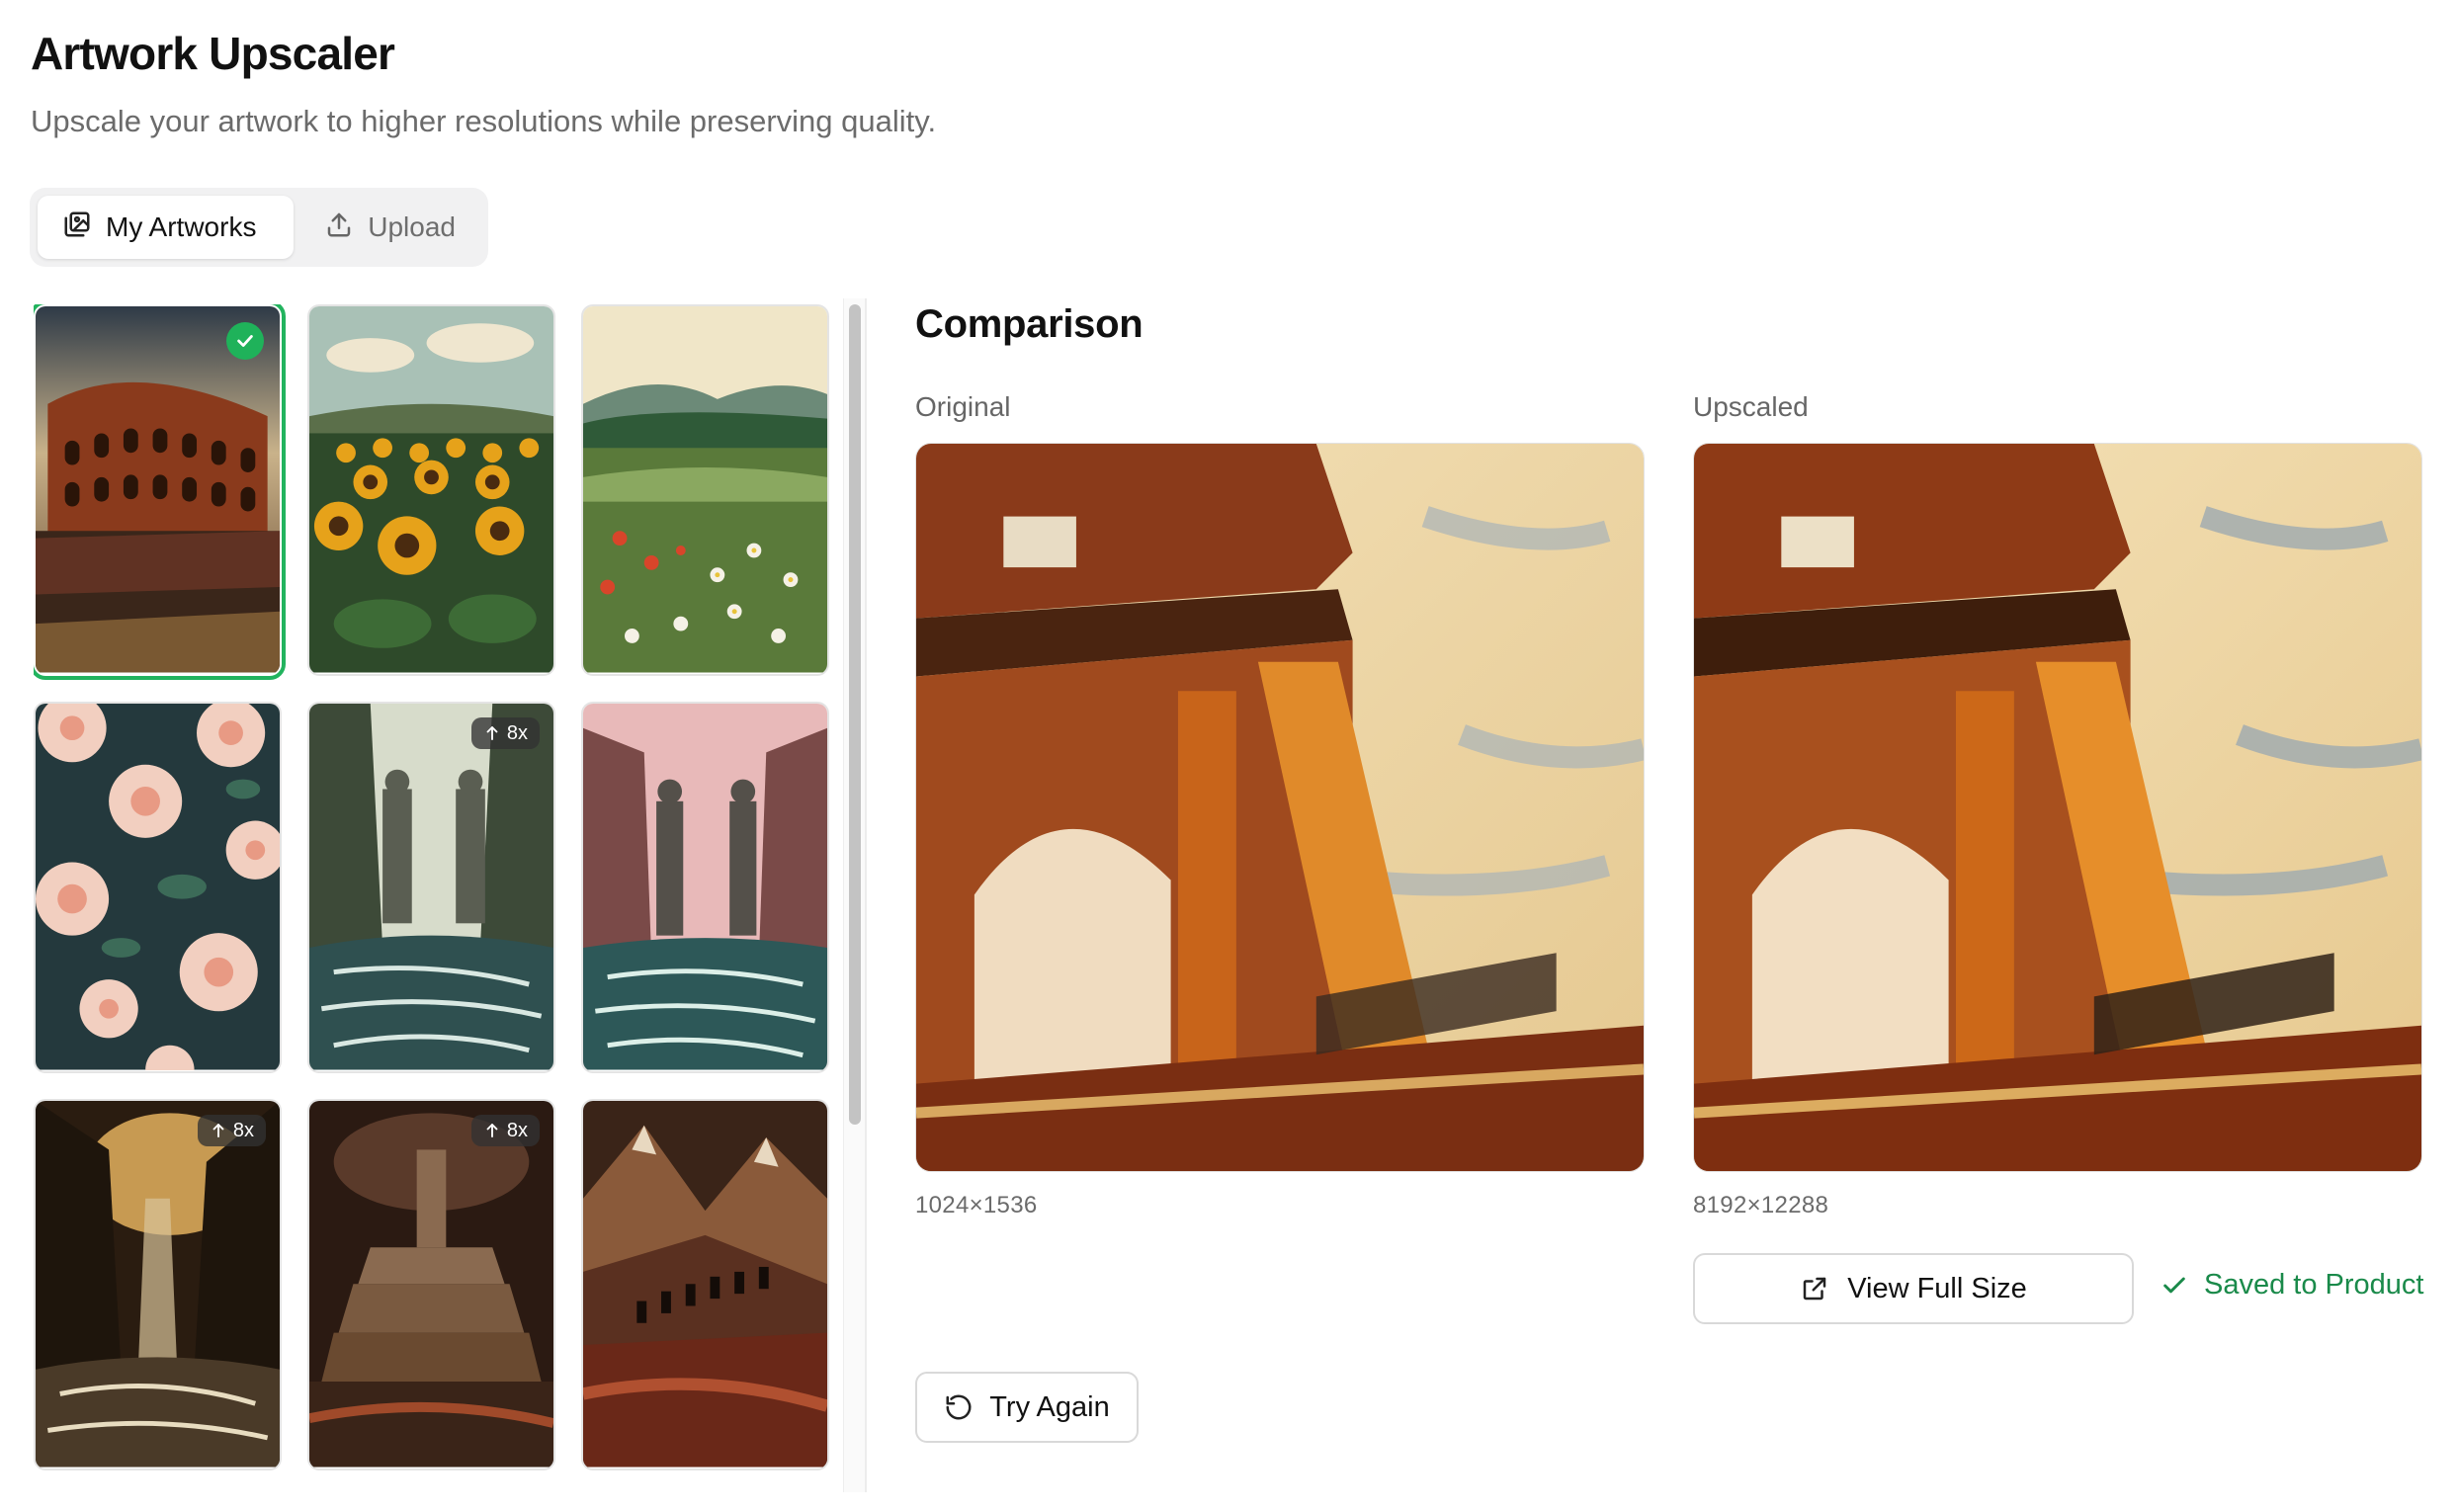 The width and height of the screenshot is (2457, 1512). I want to click on upscaled-artwork, so click(2058, 807).